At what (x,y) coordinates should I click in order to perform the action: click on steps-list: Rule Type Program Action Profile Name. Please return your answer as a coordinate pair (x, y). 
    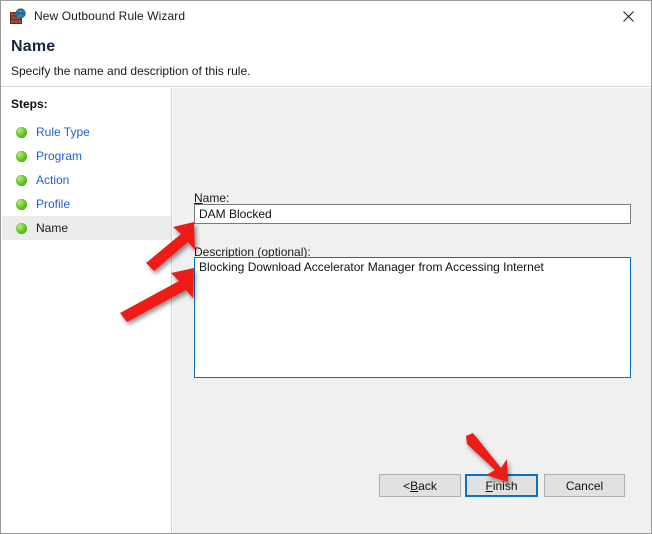
    Looking at the image, I should click on (86, 180).